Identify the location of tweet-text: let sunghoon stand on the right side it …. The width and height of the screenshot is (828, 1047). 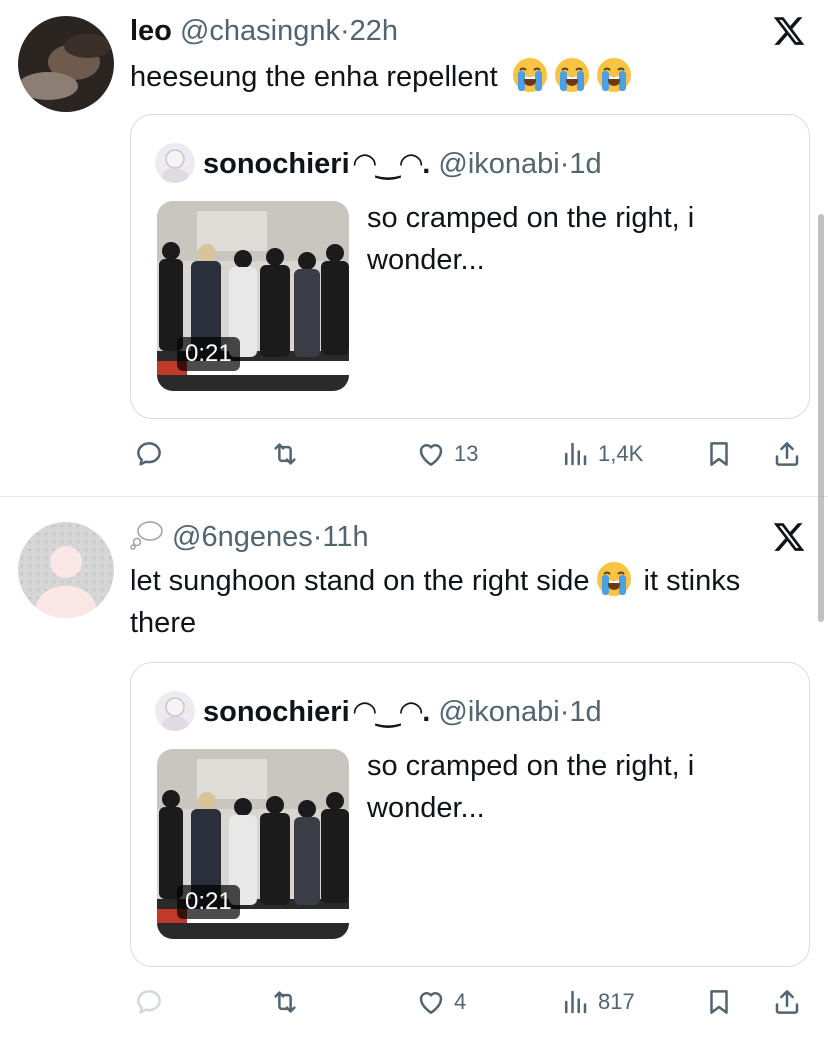
(440, 602).